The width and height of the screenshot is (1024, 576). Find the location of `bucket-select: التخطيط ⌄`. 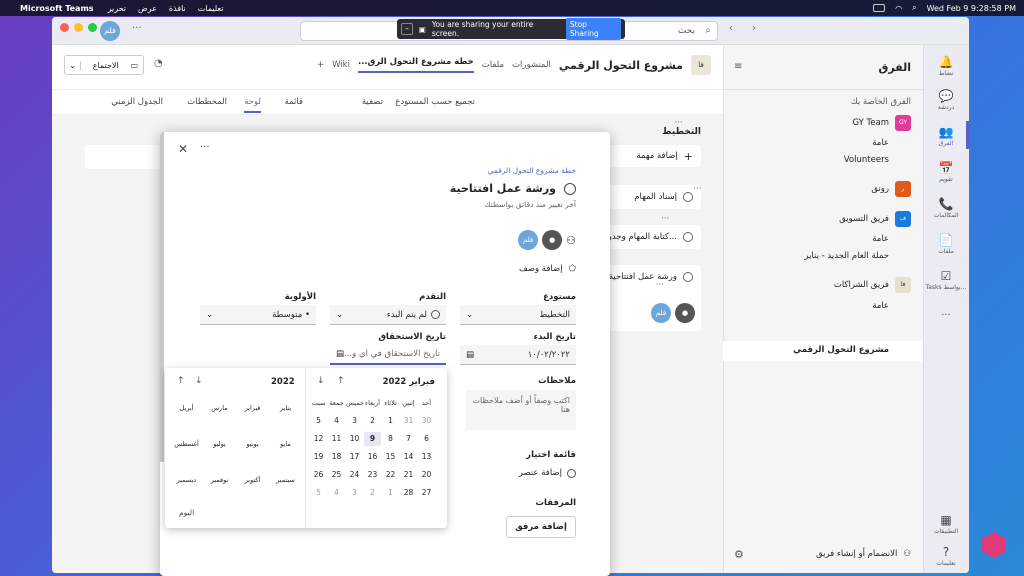

bucket-select: التخطيط ⌄ is located at coordinates (518, 315).